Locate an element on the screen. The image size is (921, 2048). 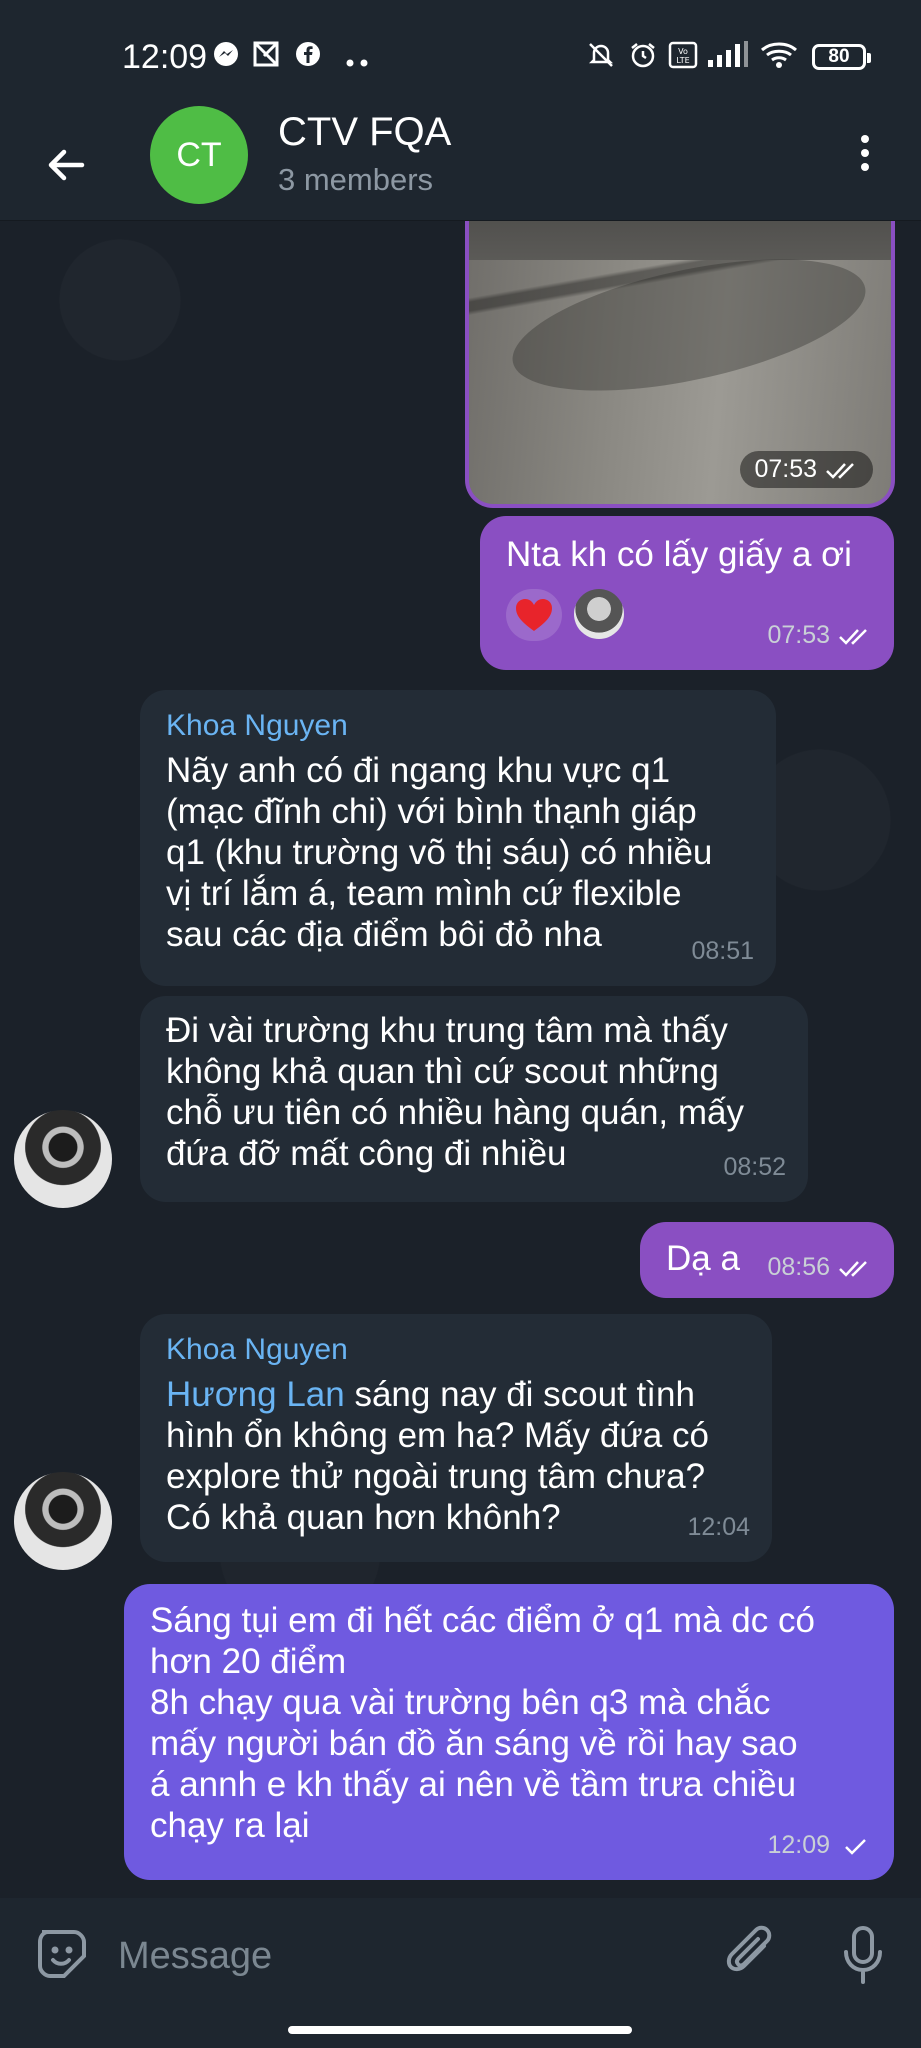
message-time: 08:52 is located at coordinates (754, 1167).